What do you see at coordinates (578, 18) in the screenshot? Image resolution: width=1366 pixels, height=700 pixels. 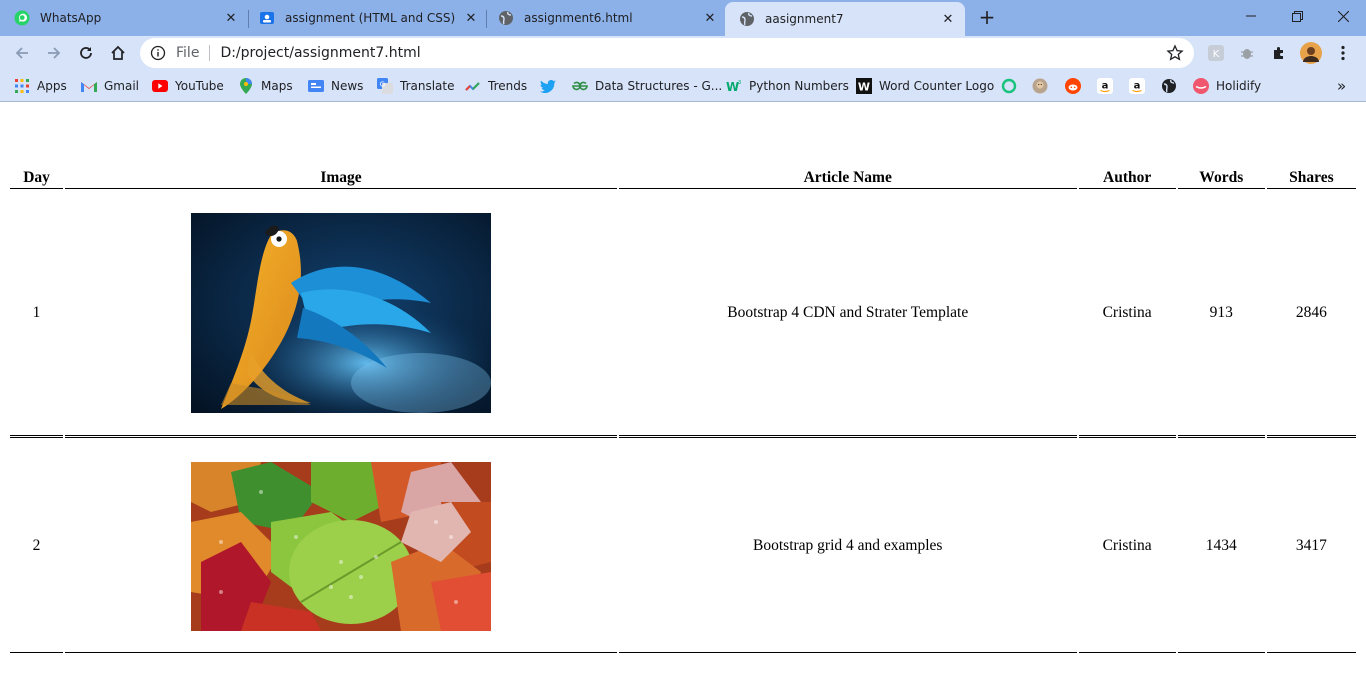 I see `tab-title: assignment6.html` at bounding box center [578, 18].